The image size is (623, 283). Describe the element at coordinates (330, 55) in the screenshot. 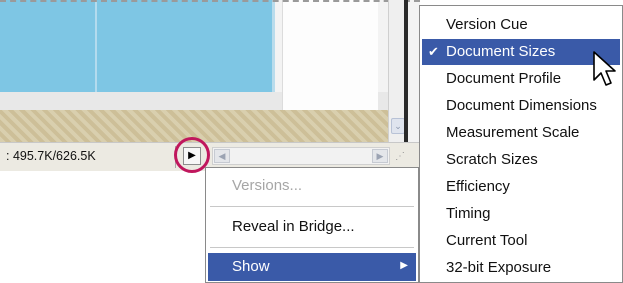

I see `canvas-image-white-panel` at that location.